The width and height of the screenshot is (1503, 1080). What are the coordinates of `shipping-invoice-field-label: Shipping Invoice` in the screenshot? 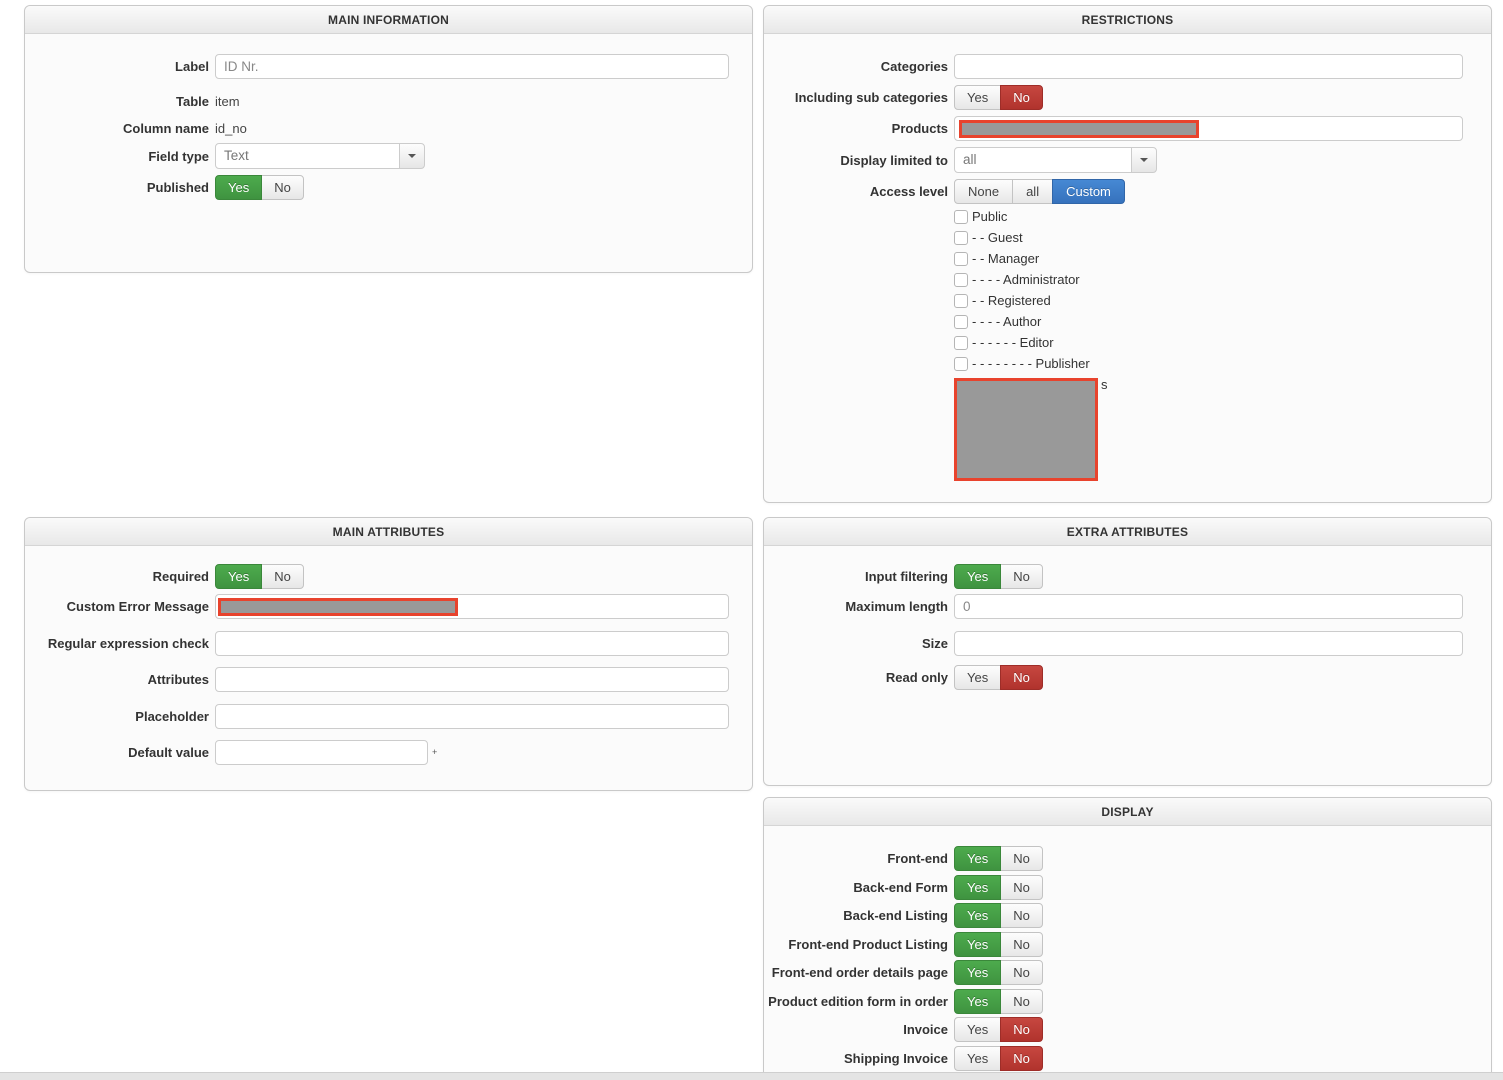 It's located at (895, 1058).